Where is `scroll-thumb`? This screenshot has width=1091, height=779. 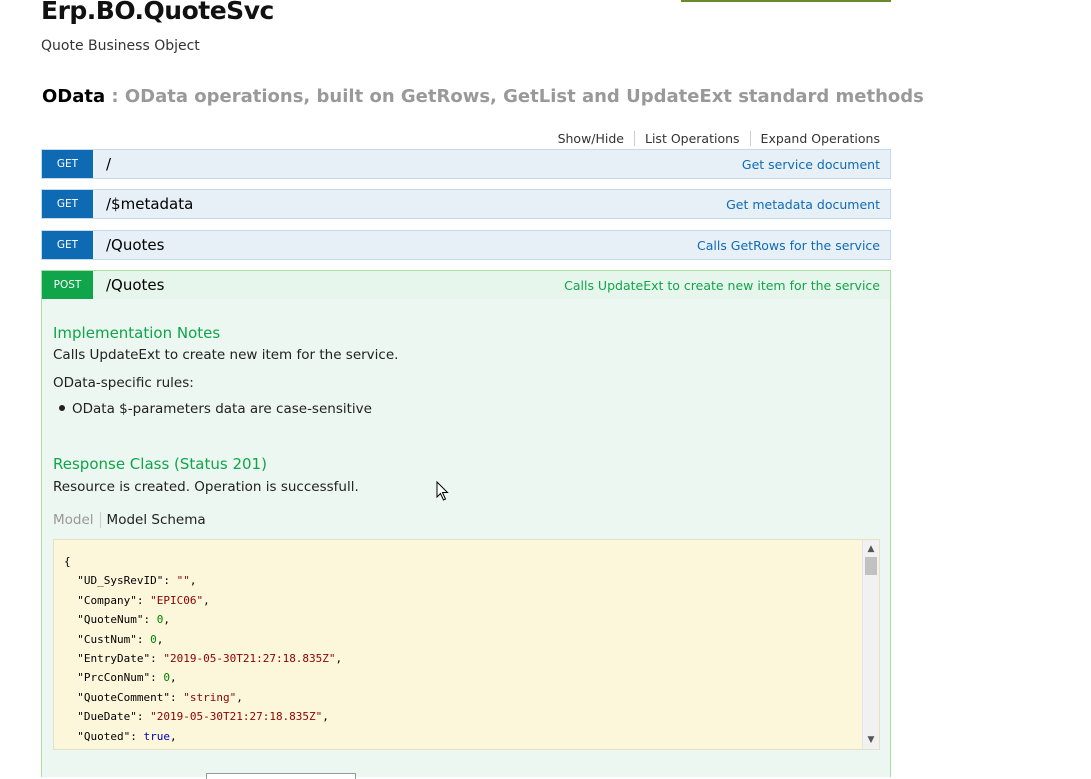
scroll-thumb is located at coordinates (871, 566).